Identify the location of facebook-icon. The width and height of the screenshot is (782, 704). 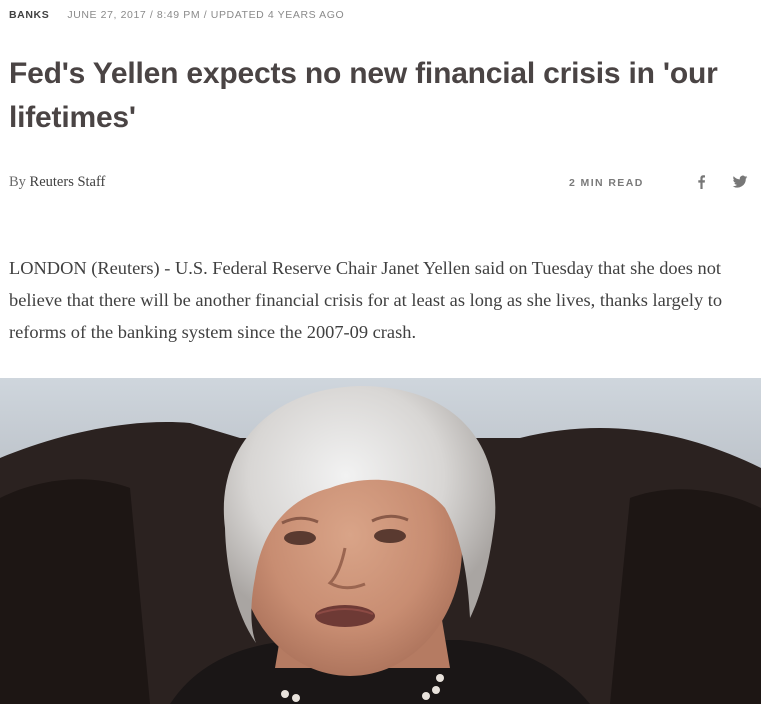
(701, 182).